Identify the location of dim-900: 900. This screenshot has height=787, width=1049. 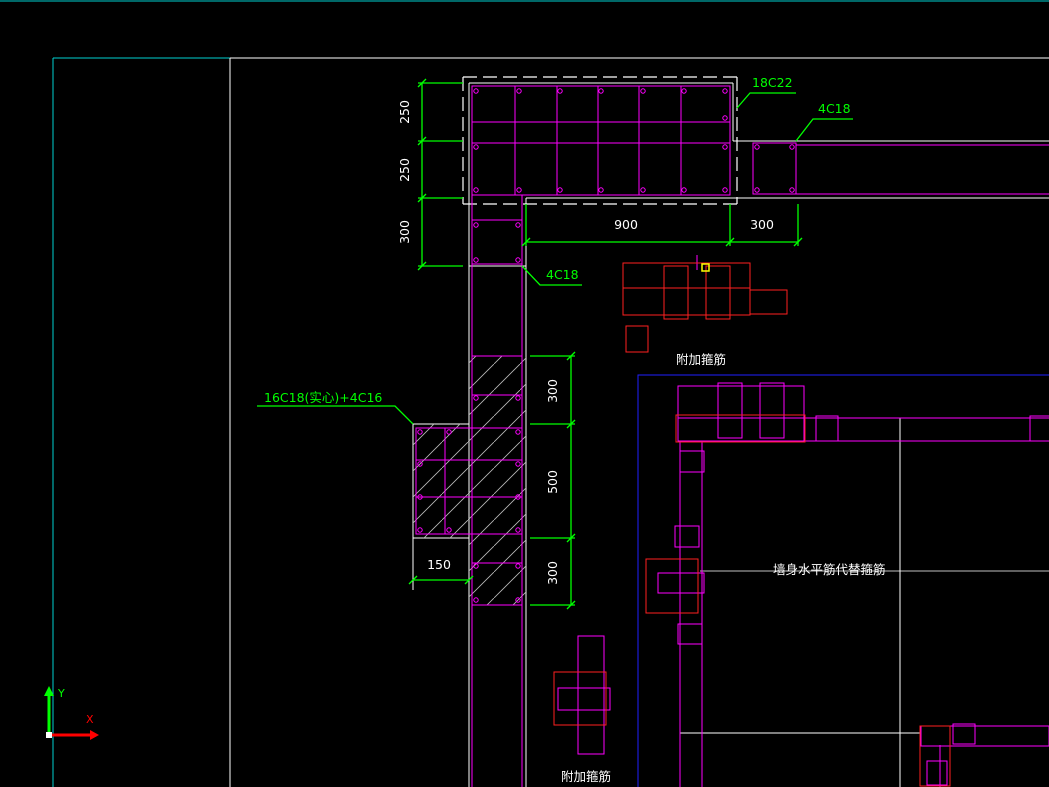
(626, 224).